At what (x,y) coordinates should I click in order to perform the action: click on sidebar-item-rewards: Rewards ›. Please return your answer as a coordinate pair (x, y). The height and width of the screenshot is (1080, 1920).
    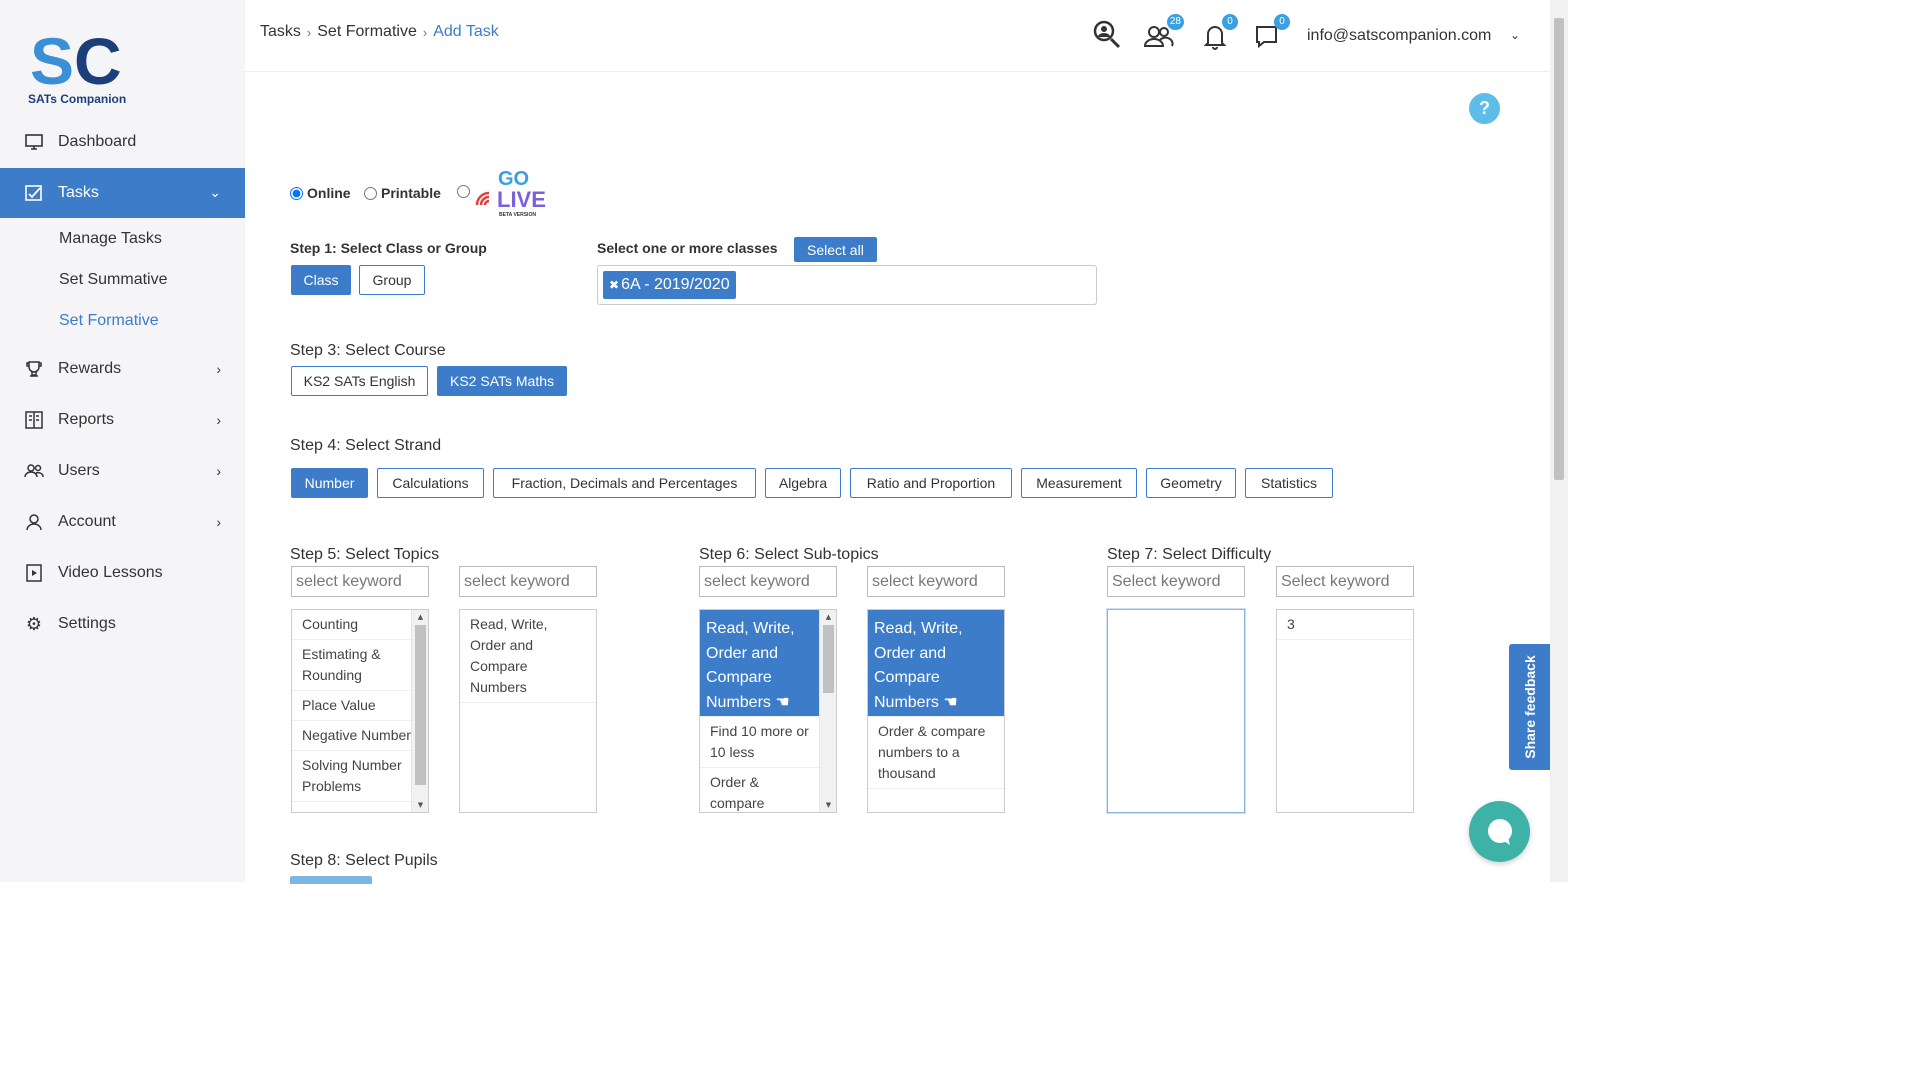
    Looking at the image, I should click on (122, 369).